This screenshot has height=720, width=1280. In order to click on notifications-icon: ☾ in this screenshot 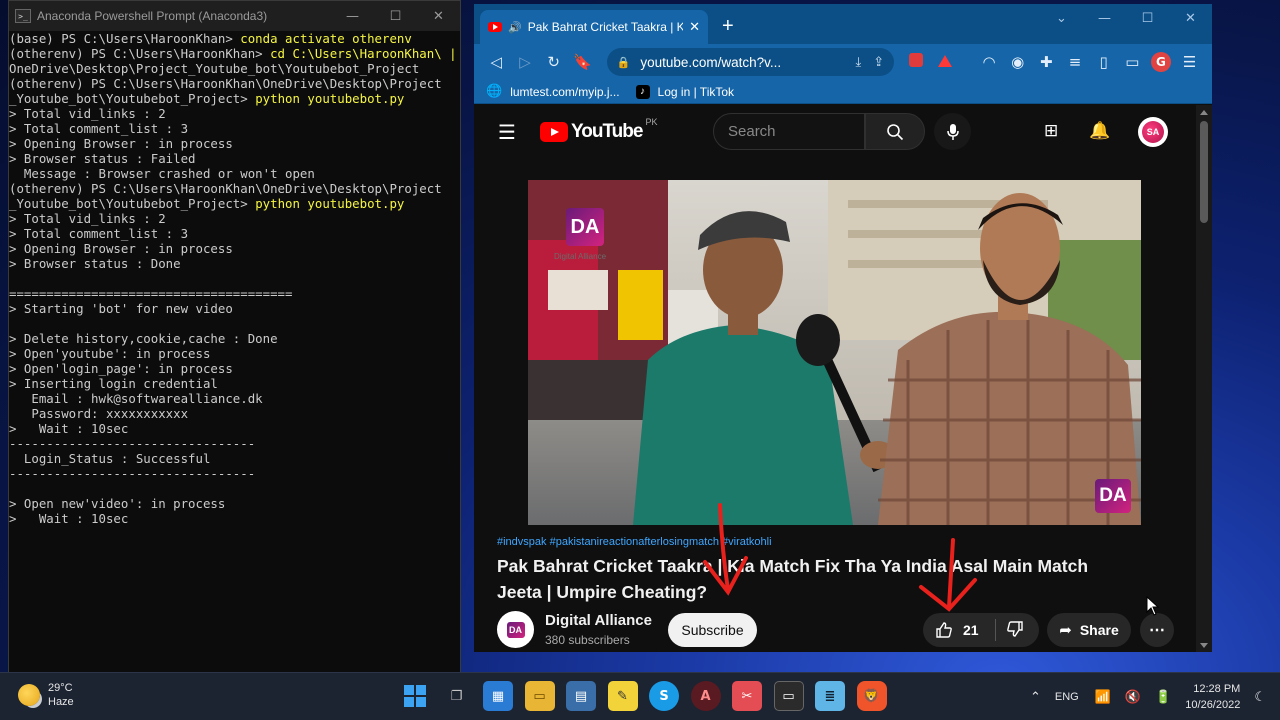, I will do `click(1260, 697)`.